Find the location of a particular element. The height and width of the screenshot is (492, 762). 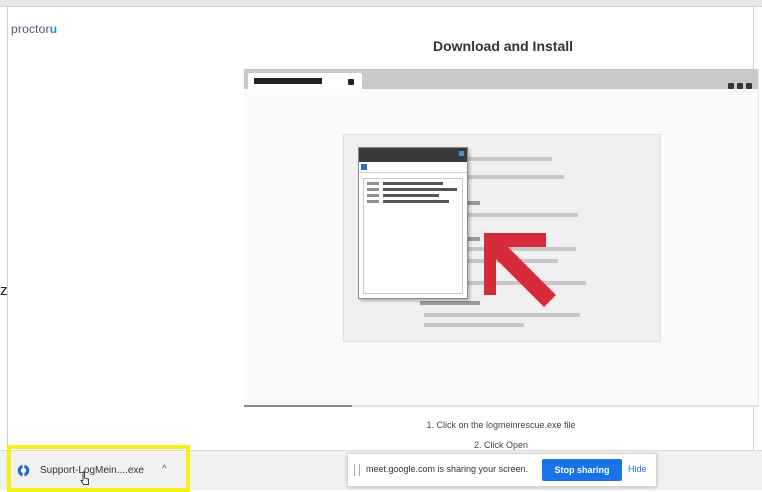

logmein-rescue-icon is located at coordinates (23, 470).